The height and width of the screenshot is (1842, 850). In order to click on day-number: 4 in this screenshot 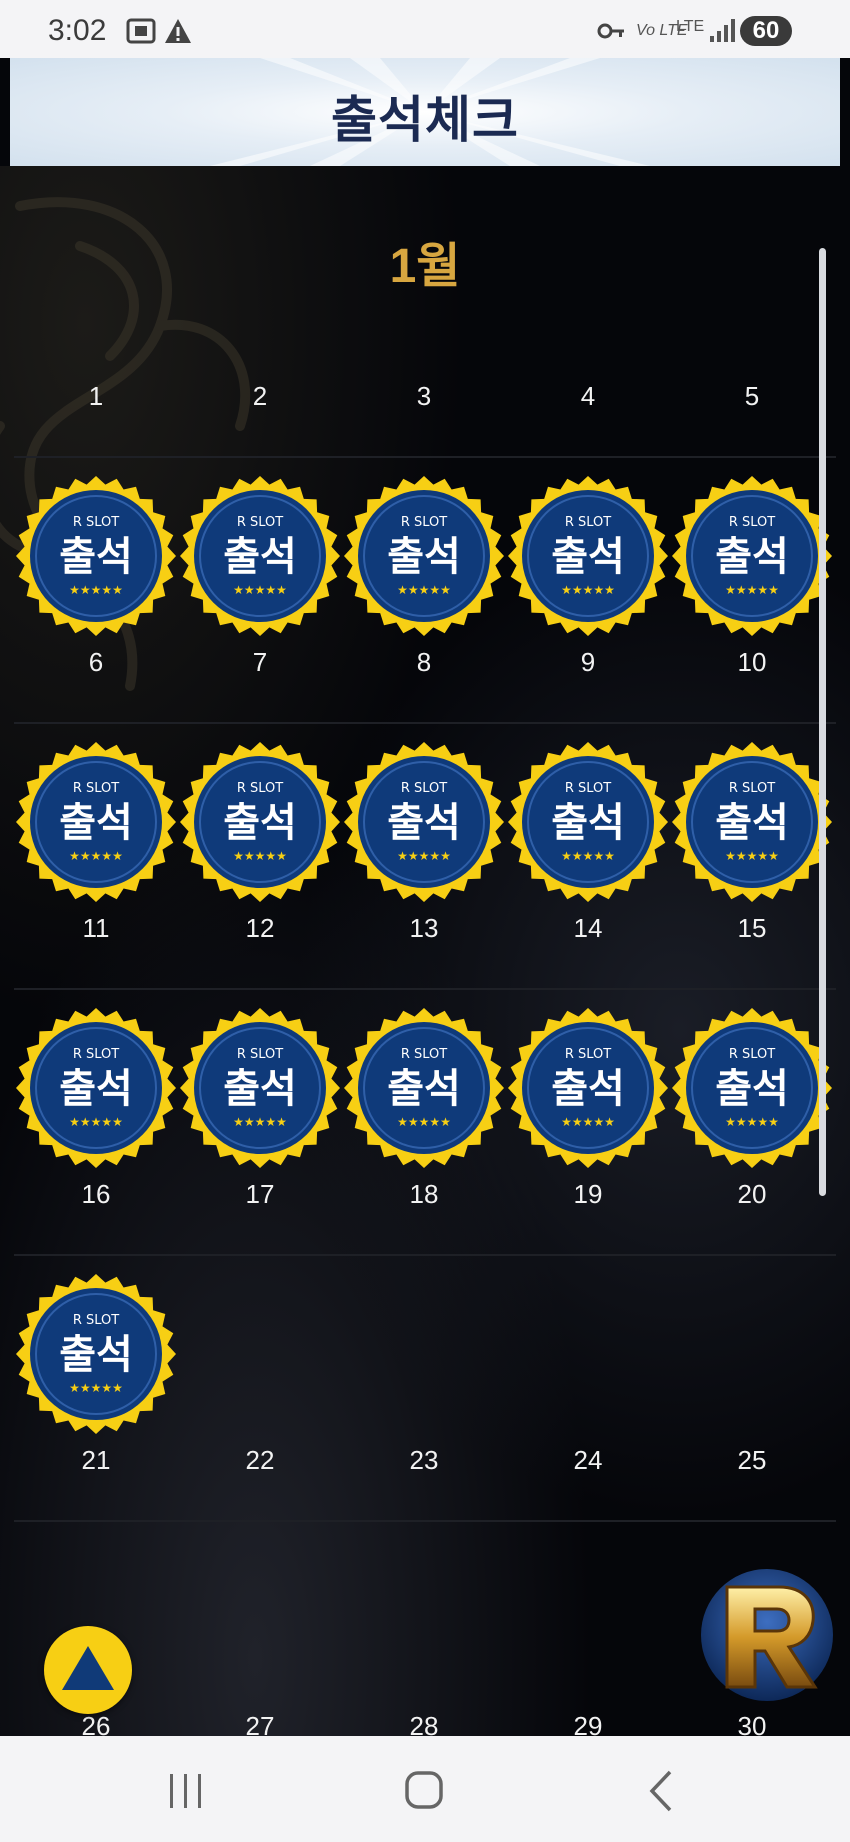, I will do `click(588, 396)`.